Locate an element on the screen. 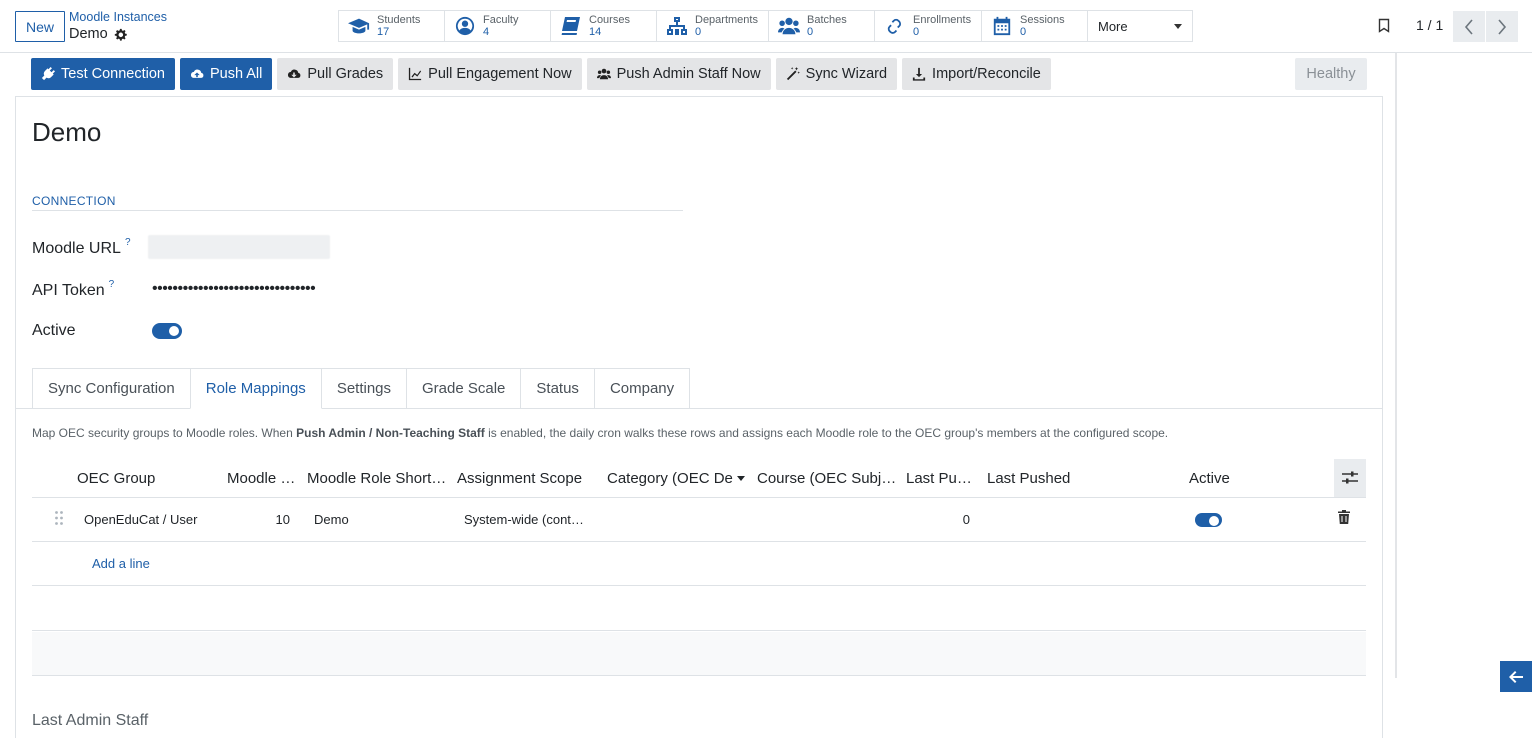 Image resolution: width=1532 pixels, height=738 pixels. last-admin-staff-label: Last Admin Staff is located at coordinates (90, 720).